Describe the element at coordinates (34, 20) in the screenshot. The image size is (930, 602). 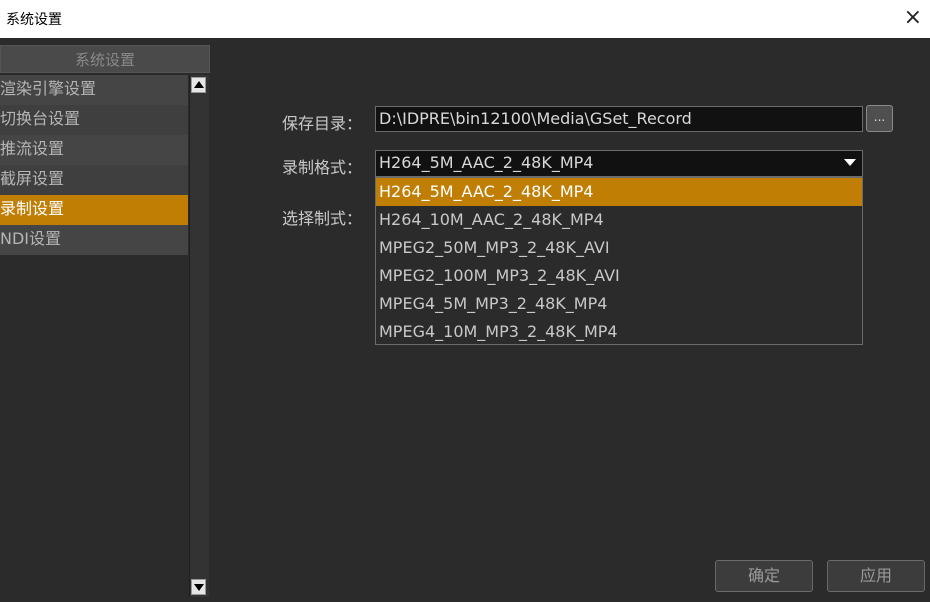
I see `window-title: 系统设置` at that location.